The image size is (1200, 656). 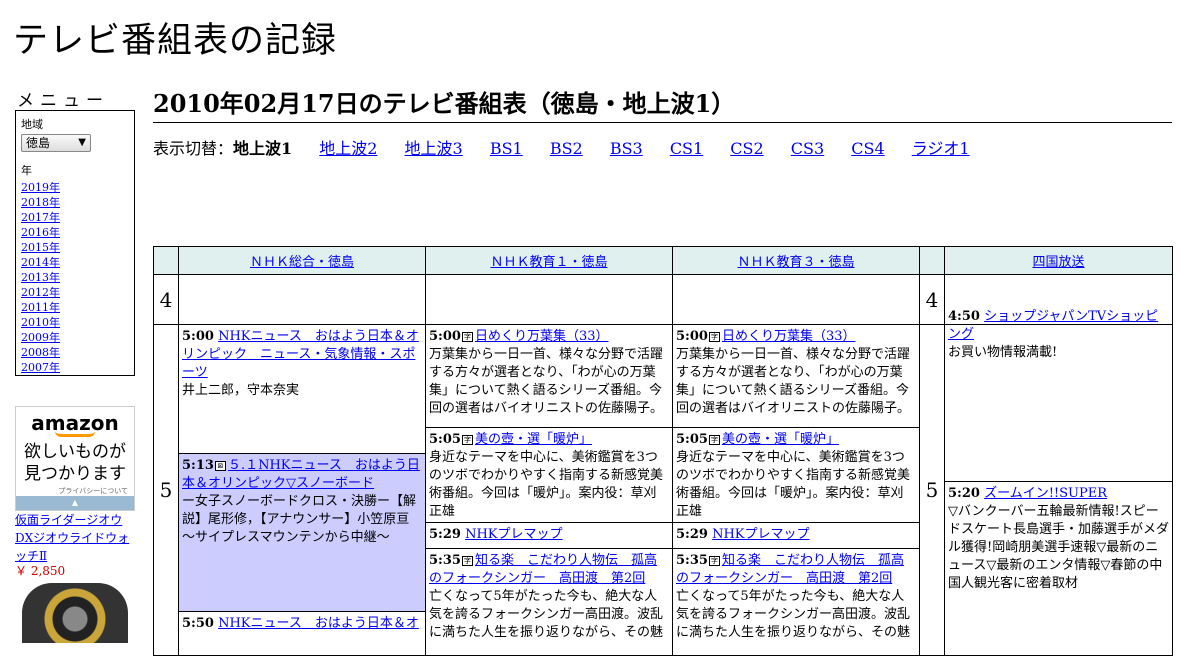 I want to click on switch-link: BS3, so click(x=626, y=148).